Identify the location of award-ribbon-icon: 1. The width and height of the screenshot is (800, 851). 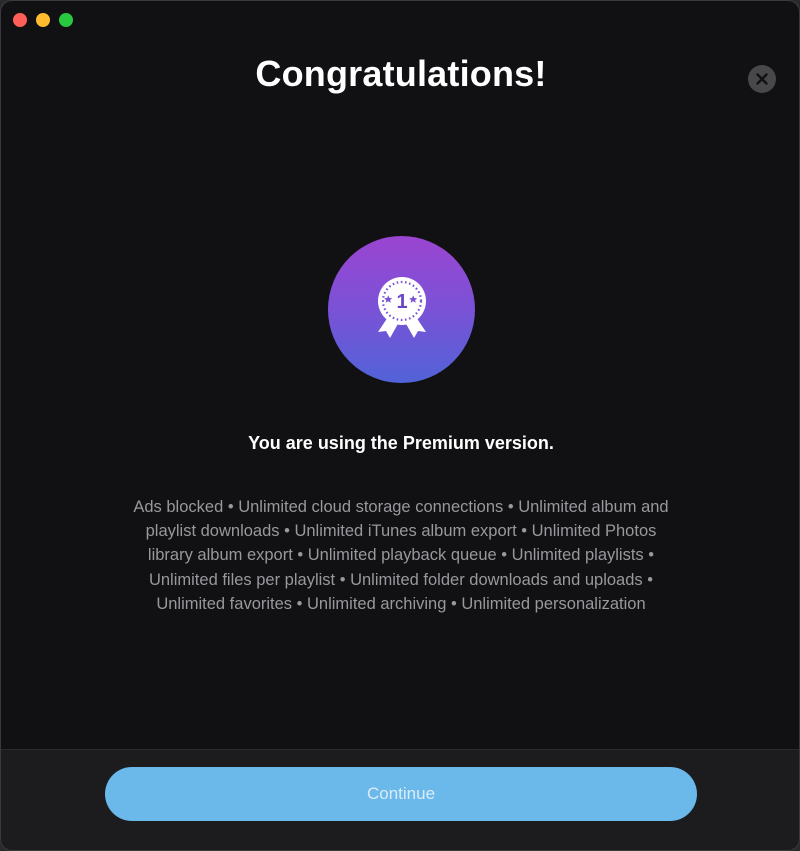
(401, 307).